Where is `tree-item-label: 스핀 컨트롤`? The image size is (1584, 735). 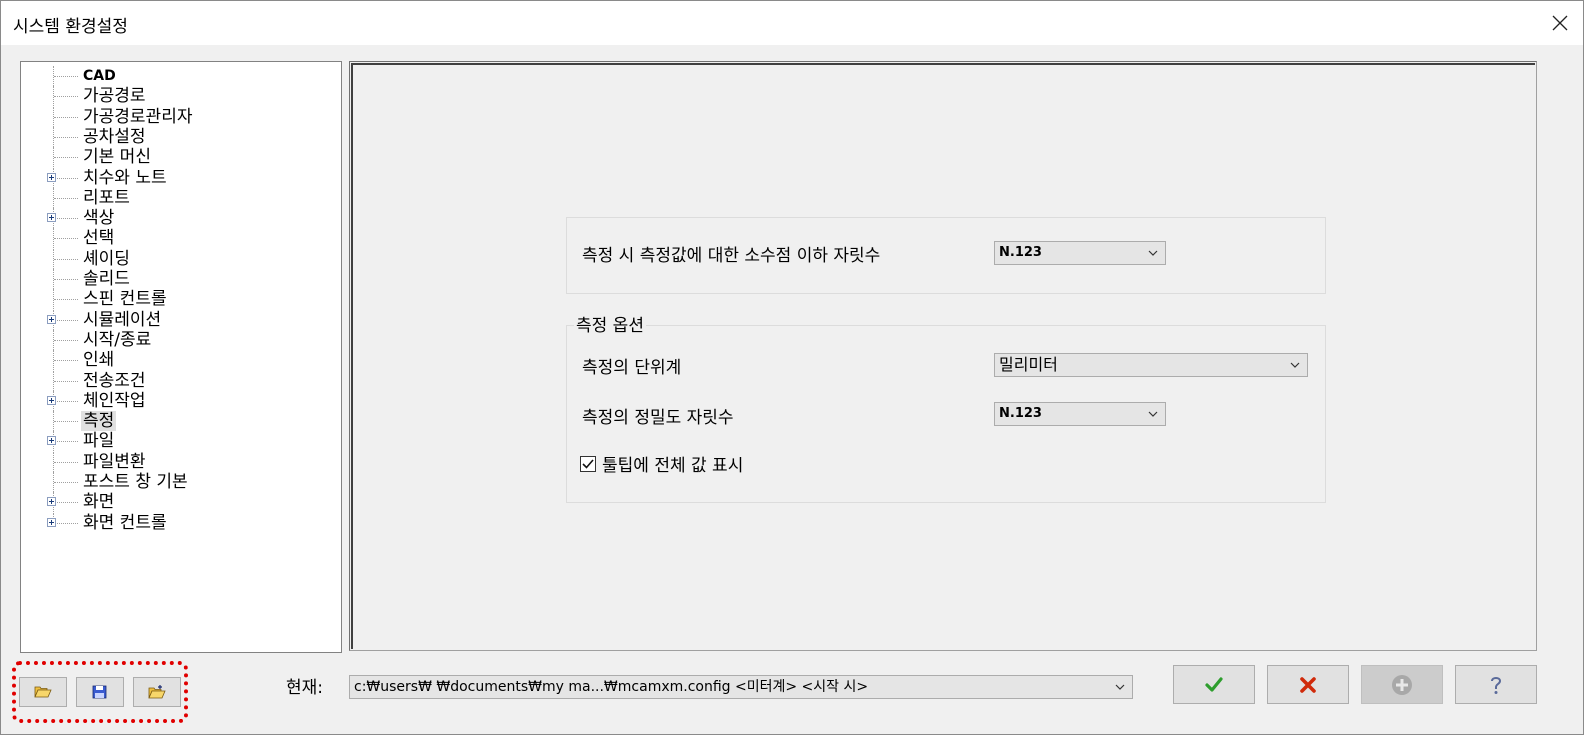
tree-item-label: 스핀 컨트롤 is located at coordinates (125, 299).